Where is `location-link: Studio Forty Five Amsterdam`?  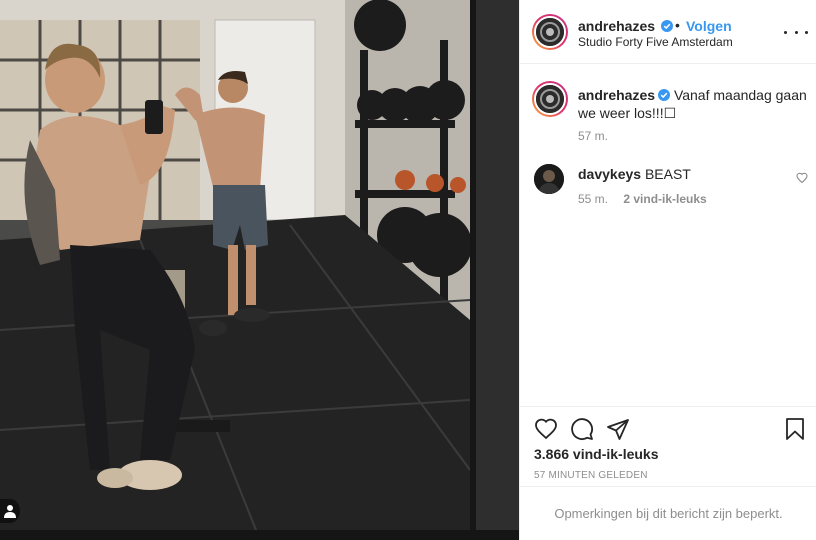 location-link: Studio Forty Five Amsterdam is located at coordinates (655, 42).